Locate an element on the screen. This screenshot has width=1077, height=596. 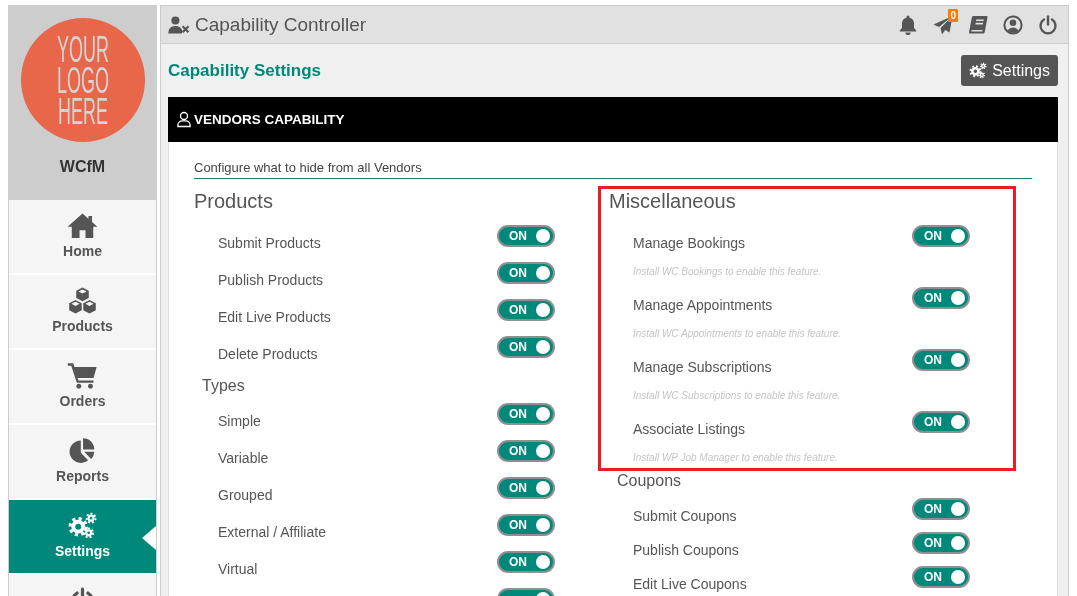
option-label: Manage Appointments is located at coordinates (703, 305).